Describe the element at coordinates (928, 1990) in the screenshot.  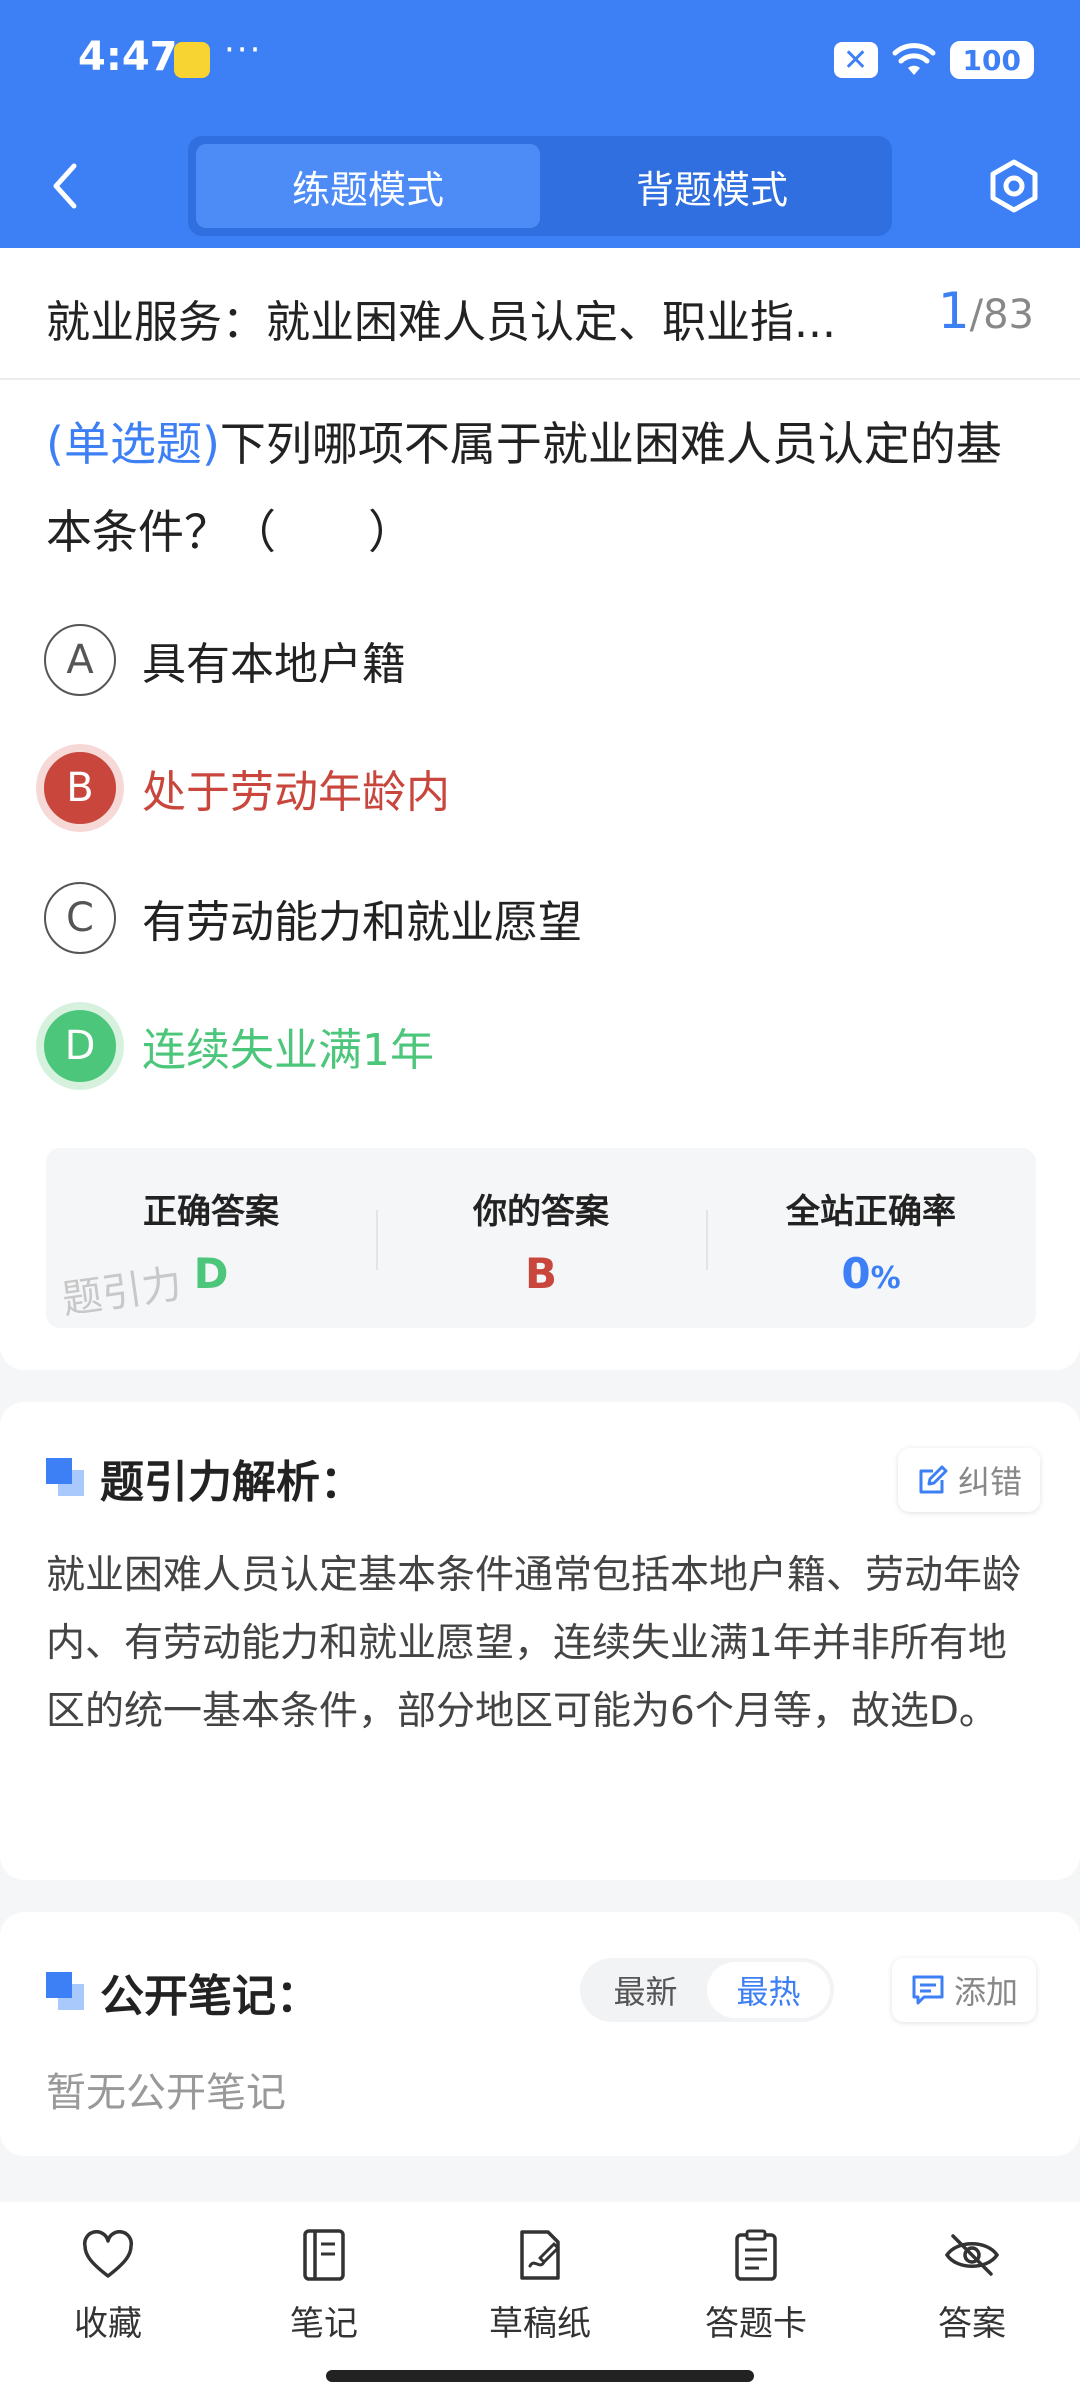
I see `comment-icon` at that location.